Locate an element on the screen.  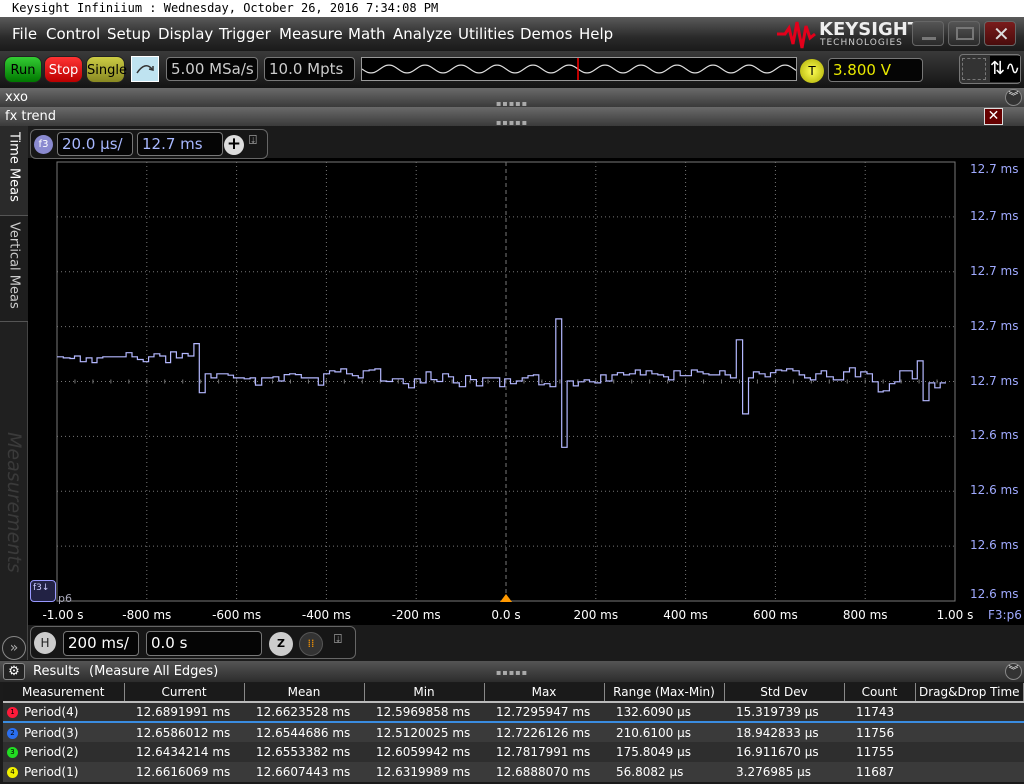
x-tick-label: 0.0 s is located at coordinates (506, 615).